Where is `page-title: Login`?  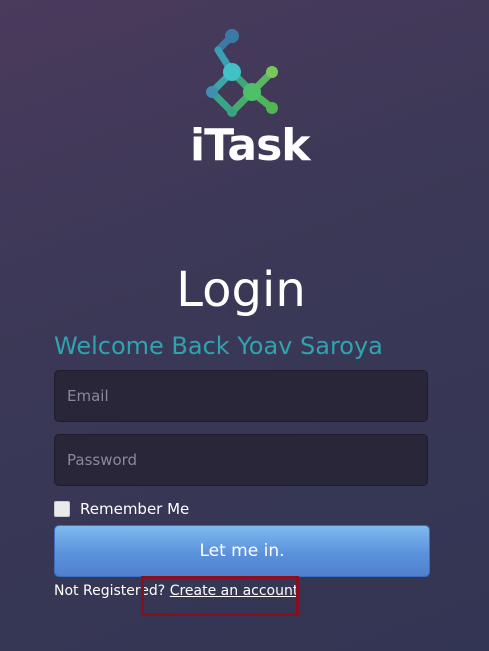 page-title: Login is located at coordinates (241, 290).